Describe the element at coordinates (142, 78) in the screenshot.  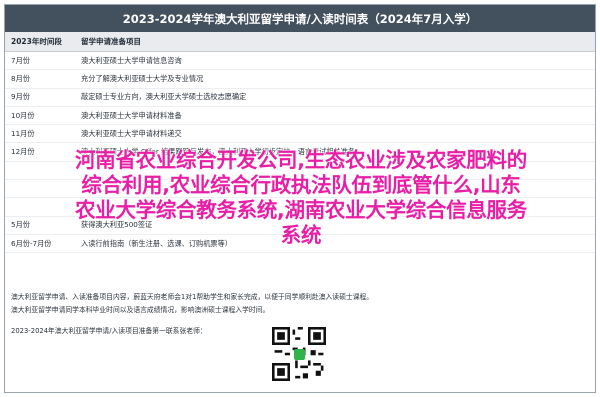
I see `row-item: 充分了解澳大利亚硕士大学及专业情况` at that location.